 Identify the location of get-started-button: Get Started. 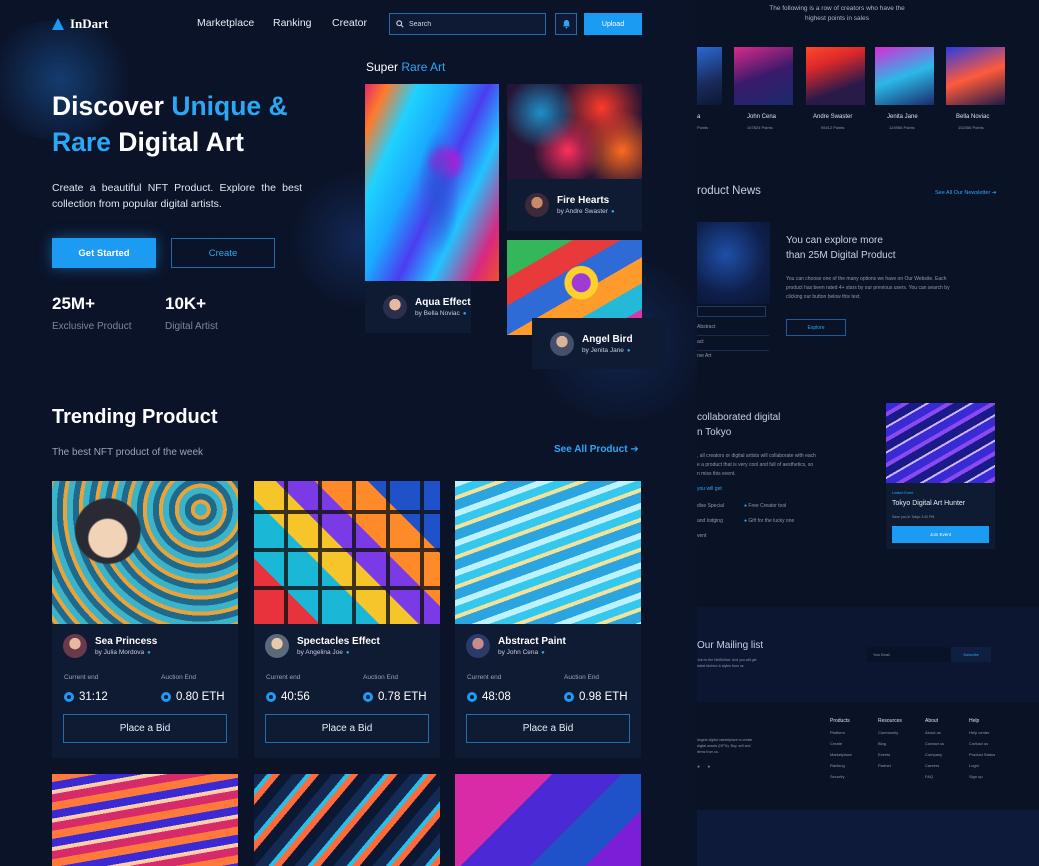
(104, 253).